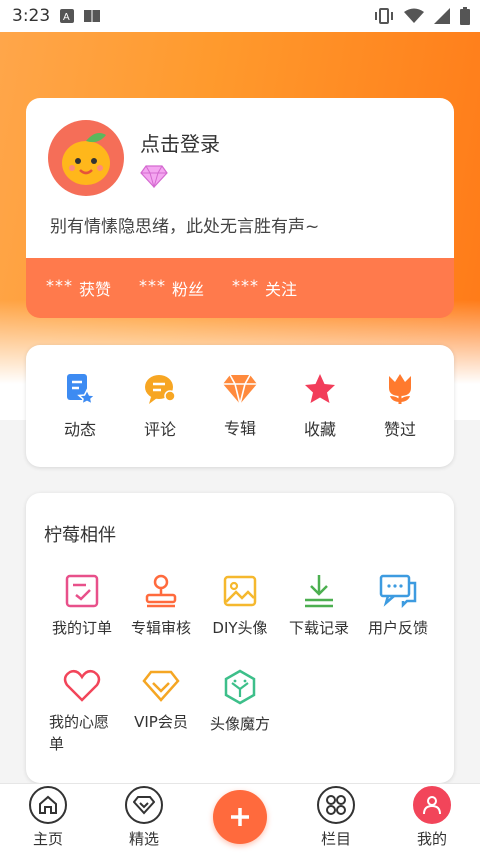 The width and height of the screenshot is (480, 853). I want to click on stats-bar: *** 获赞 *** 粉丝 *** 关注, so click(240, 288).